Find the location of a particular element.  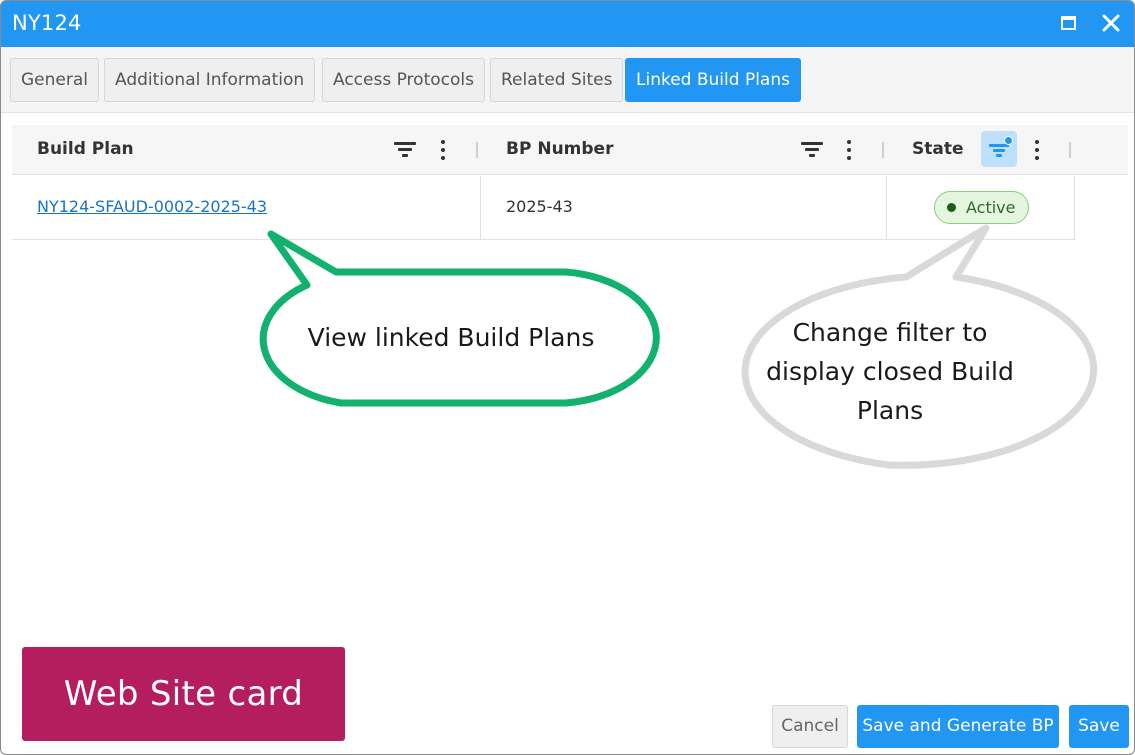

table-row: NY124-SFAUD-0002-2025-43 2025-43 Active is located at coordinates (543, 208).